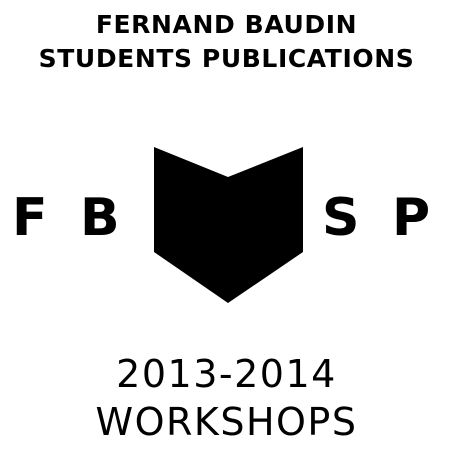 The height and width of the screenshot is (456, 453). What do you see at coordinates (226, 422) in the screenshot?
I see `workshops-label: WORKSHOPS` at bounding box center [226, 422].